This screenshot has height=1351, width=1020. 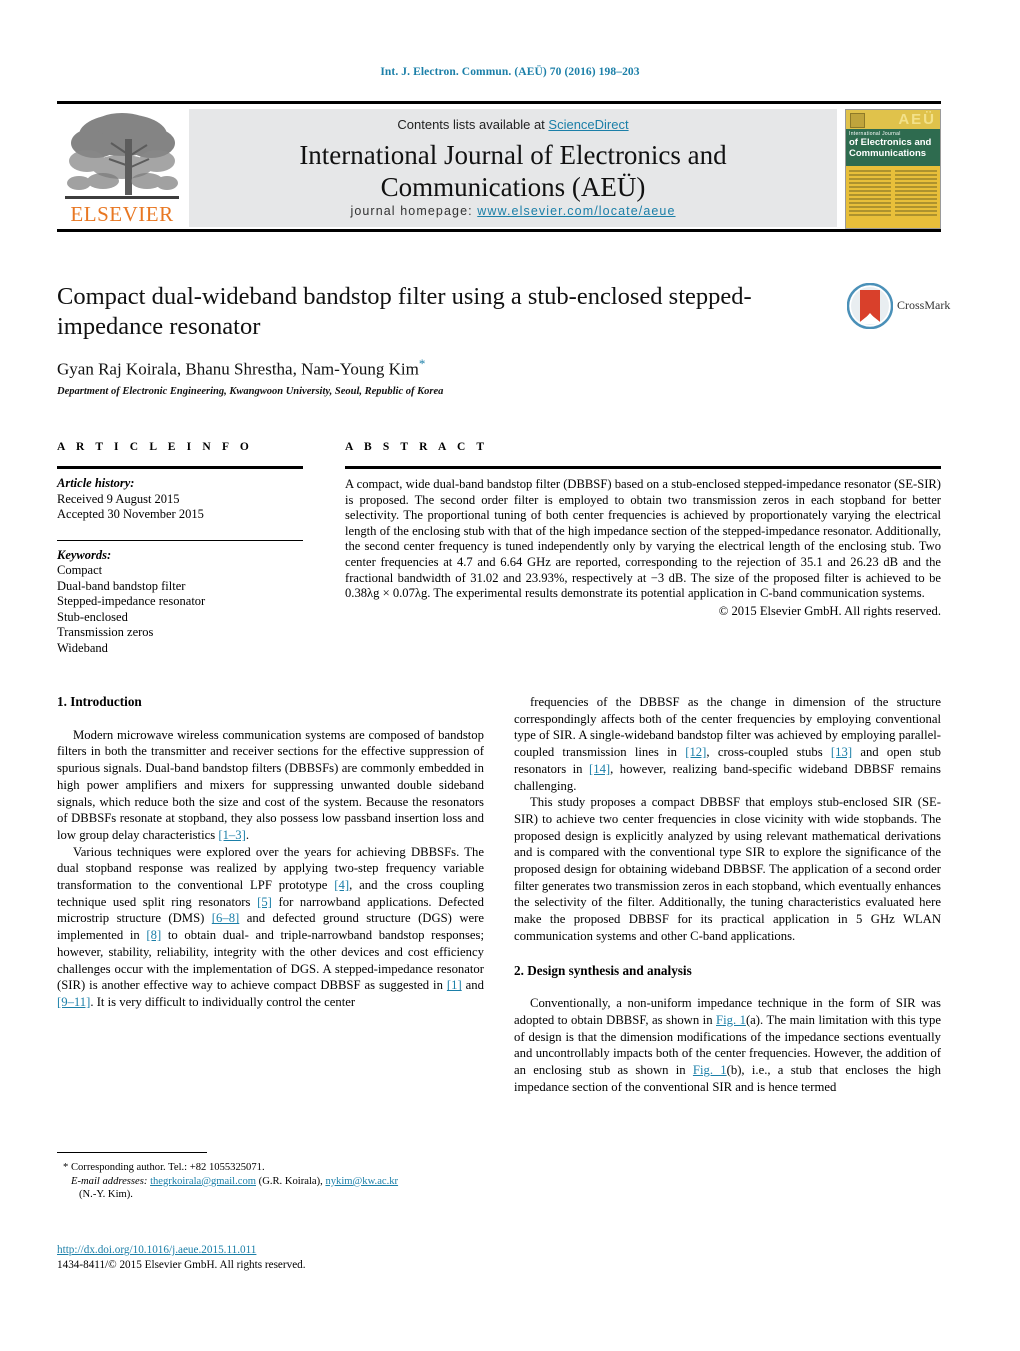 I want to click on citation-ref-8: [8], so click(x=153, y=935).